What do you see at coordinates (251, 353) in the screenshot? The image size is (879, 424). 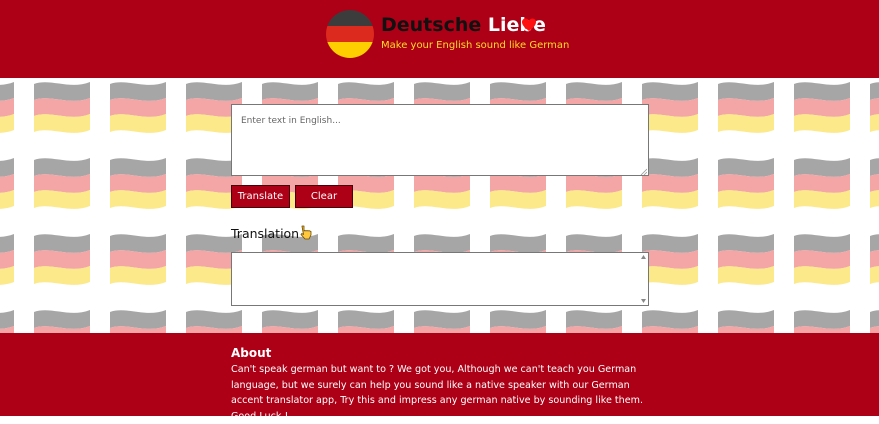 I see `about-title: About` at bounding box center [251, 353].